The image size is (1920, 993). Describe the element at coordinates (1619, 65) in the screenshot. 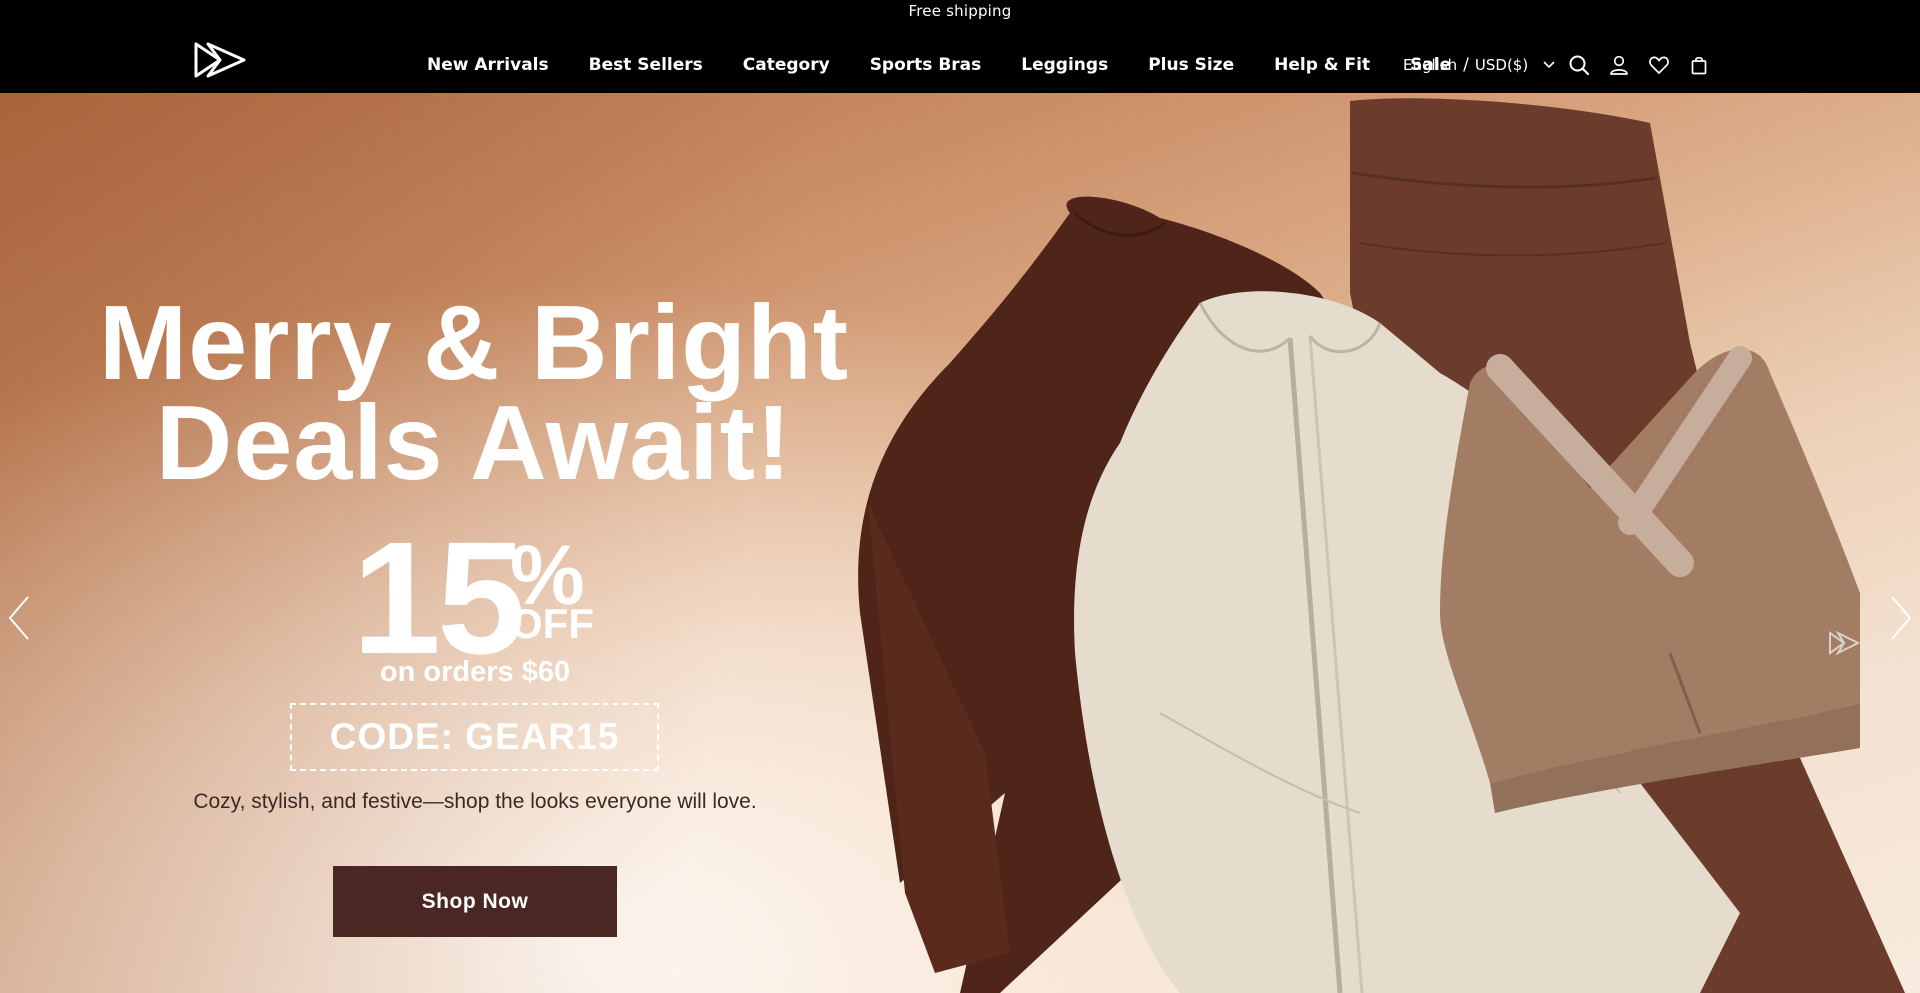

I see `account-icon` at that location.